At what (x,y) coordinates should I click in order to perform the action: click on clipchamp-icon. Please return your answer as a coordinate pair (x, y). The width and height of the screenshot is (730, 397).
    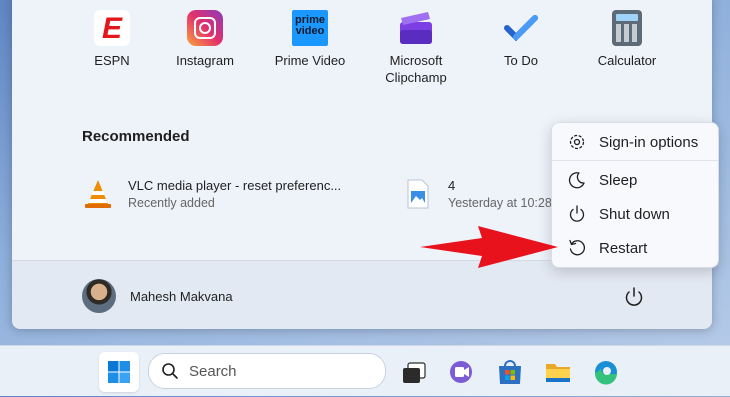
    Looking at the image, I should click on (416, 28).